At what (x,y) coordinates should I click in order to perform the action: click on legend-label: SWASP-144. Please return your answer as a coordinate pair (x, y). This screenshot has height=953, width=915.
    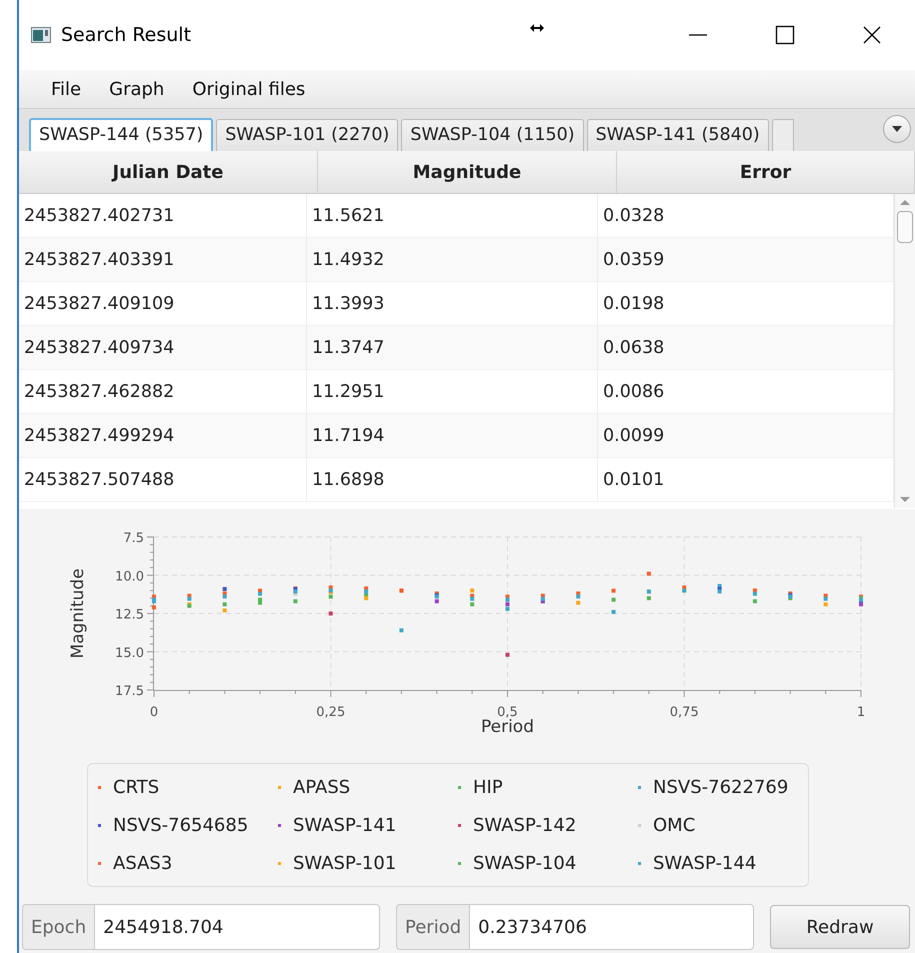
    Looking at the image, I should click on (704, 863).